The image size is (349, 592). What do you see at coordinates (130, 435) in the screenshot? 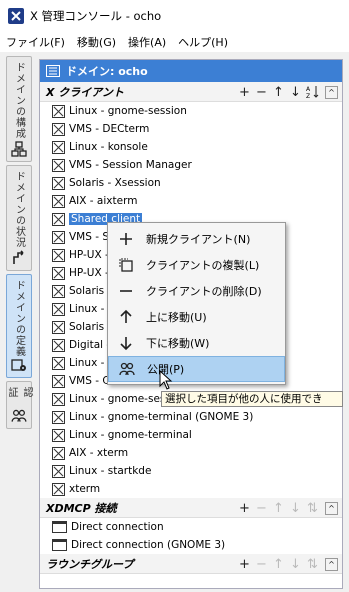
I see `x-client-label: Linux - gnome-terminal` at bounding box center [130, 435].